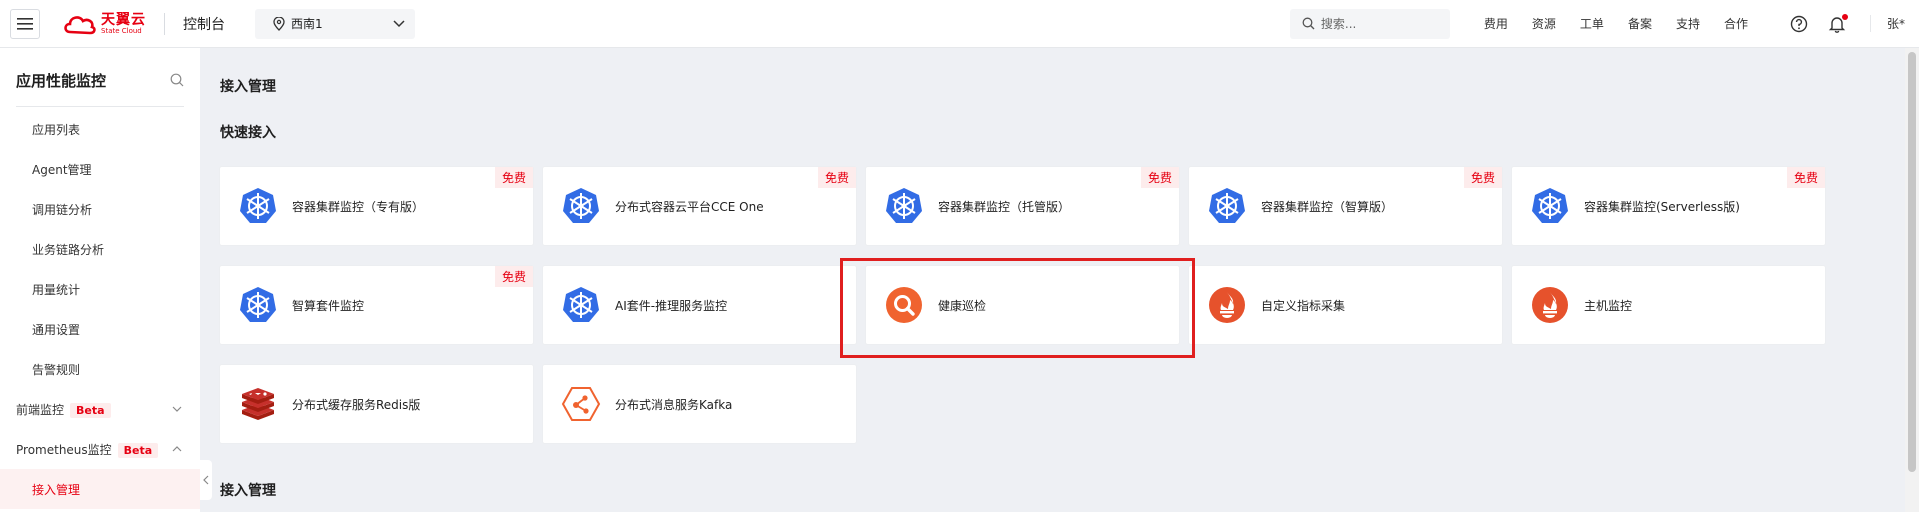  I want to click on sidebar-item-alerts: 告警规则, so click(100, 369).